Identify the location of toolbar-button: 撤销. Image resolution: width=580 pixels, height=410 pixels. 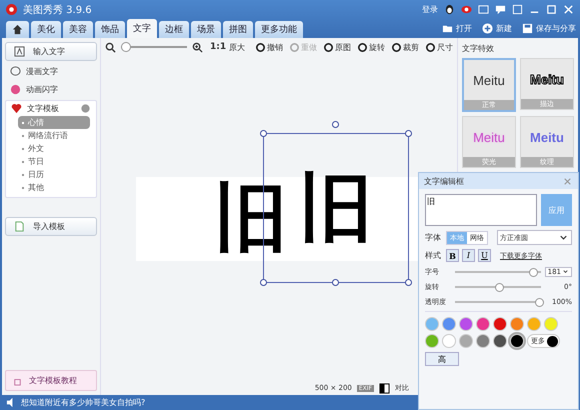
(275, 47).